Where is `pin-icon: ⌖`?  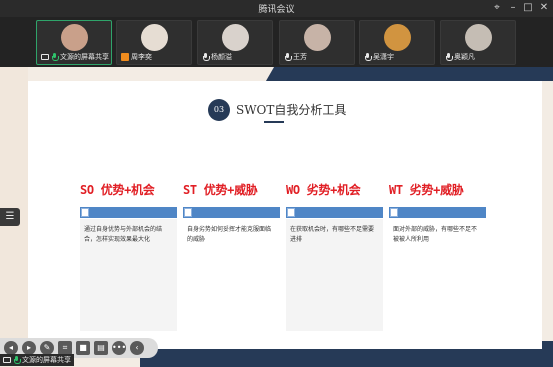 pin-icon: ⌖ is located at coordinates (497, 8).